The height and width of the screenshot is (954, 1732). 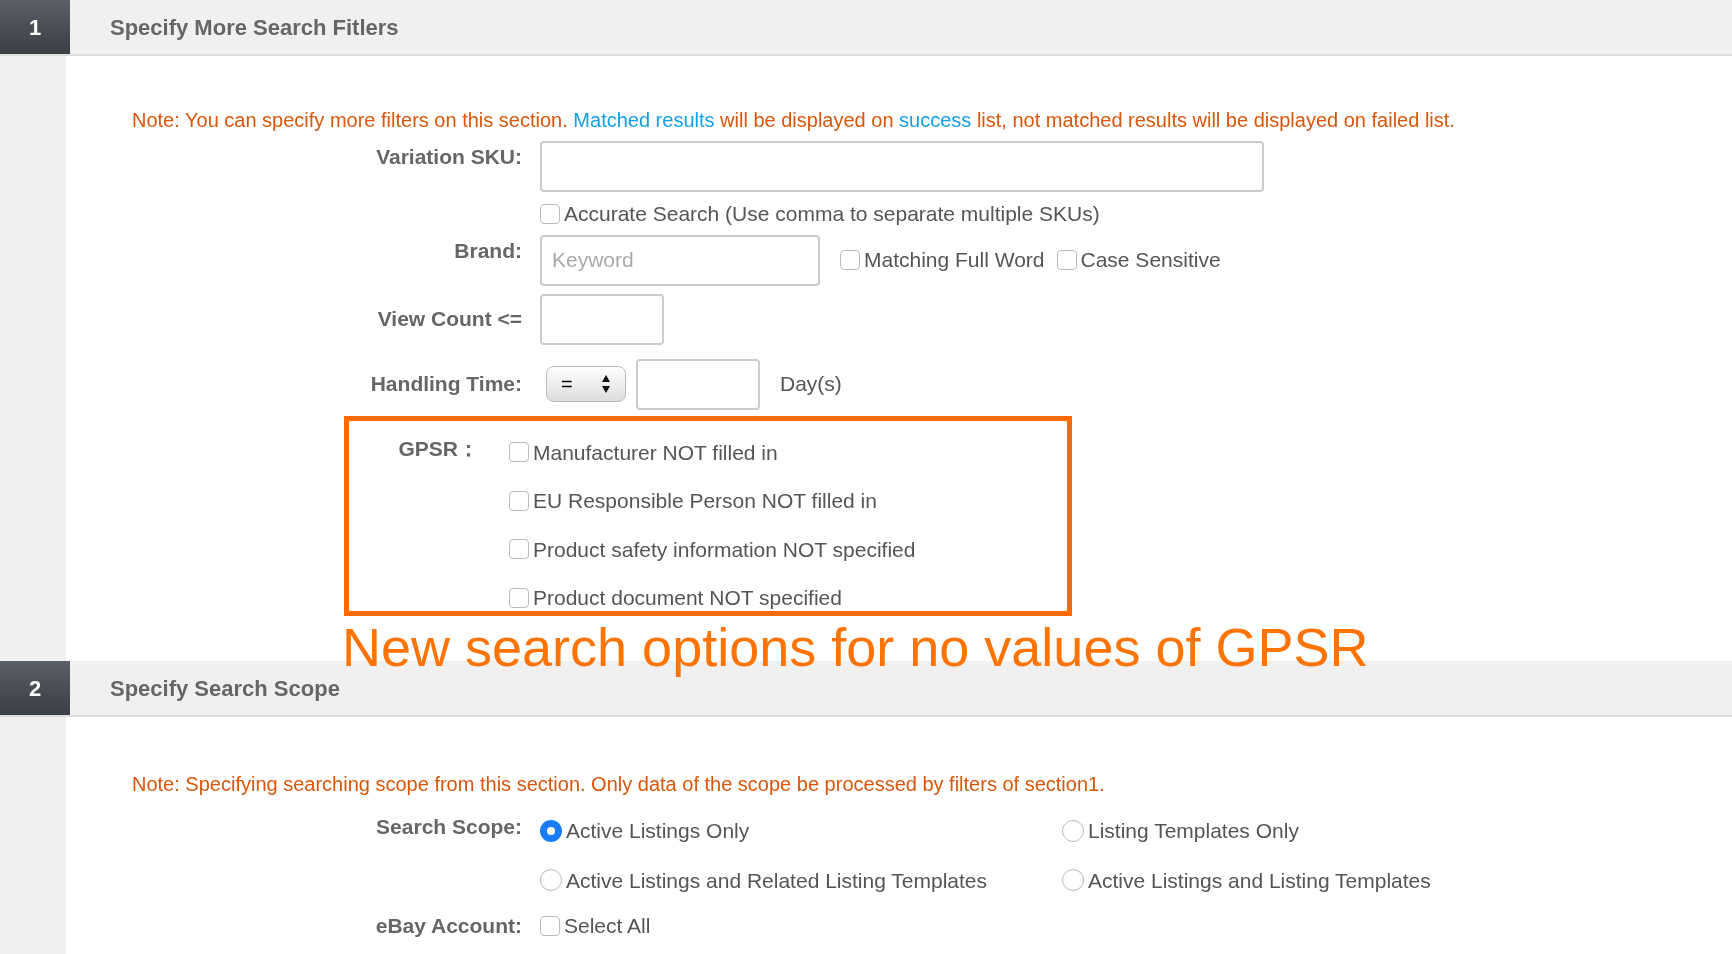 What do you see at coordinates (619, 784) in the screenshot?
I see `note-text: Note: Specifying searching scope from this section. Only data of the scope be processed by filters of section1.` at bounding box center [619, 784].